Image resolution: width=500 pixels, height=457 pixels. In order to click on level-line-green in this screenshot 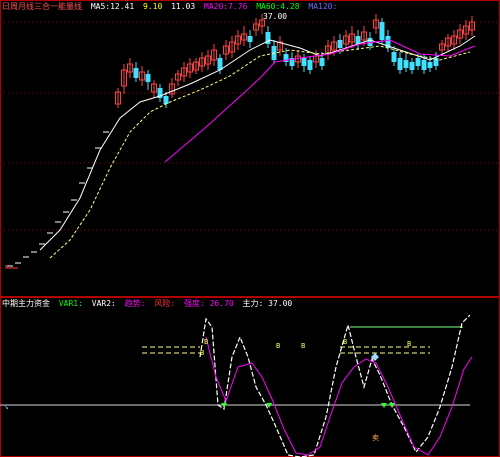, I will do `click(406, 327)`.